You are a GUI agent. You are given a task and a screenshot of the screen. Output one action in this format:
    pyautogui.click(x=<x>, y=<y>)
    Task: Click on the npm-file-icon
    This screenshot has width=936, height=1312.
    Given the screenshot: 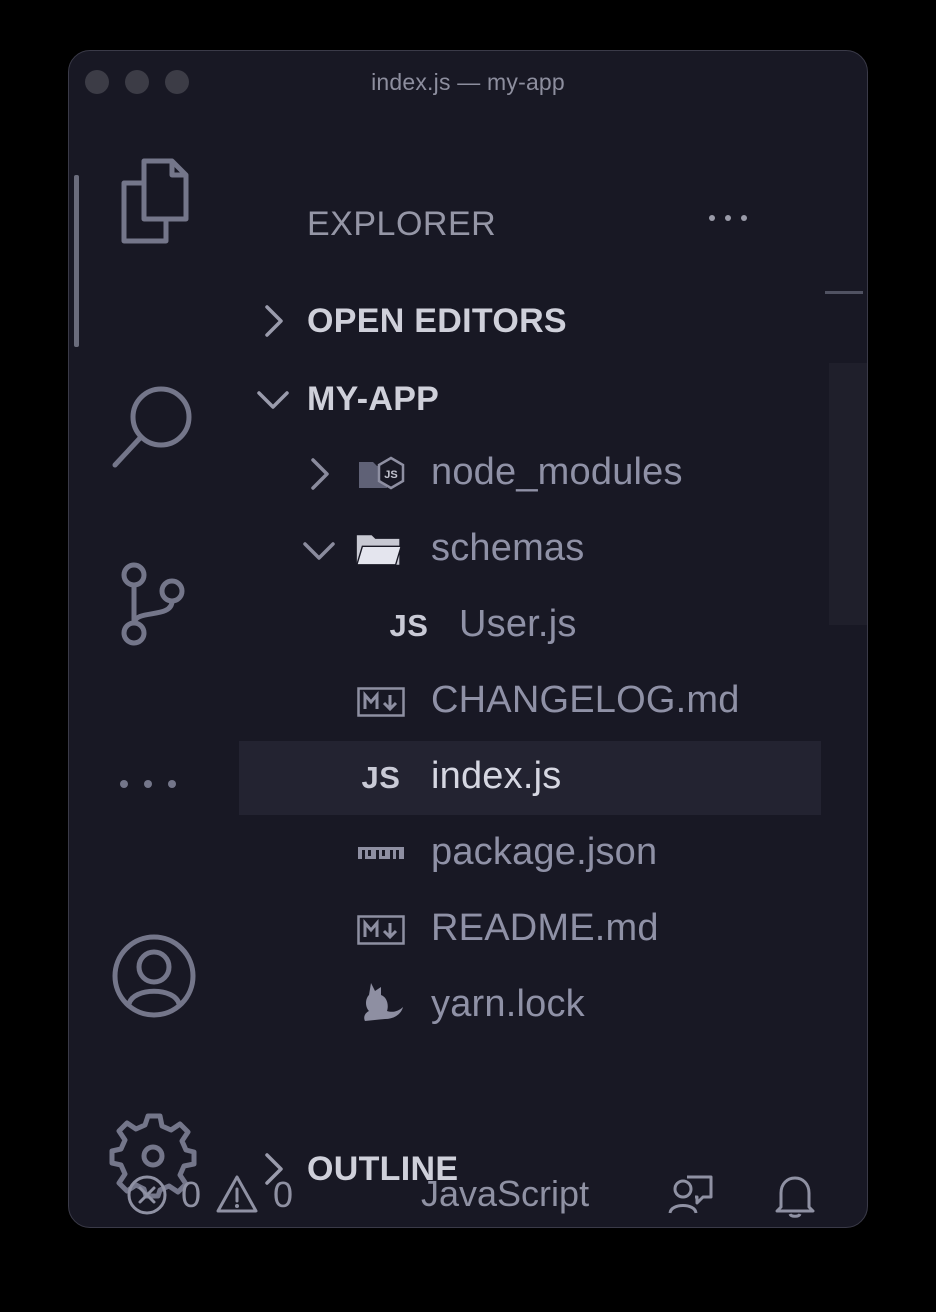 What is the action you would take?
    pyautogui.click(x=381, y=854)
    